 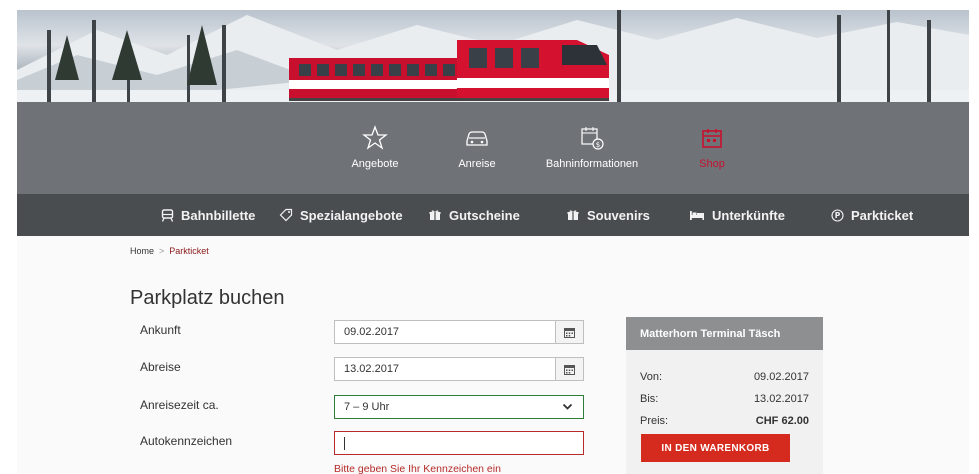 I want to click on main-nav-souvenirs: Souvenirs, so click(x=608, y=215).